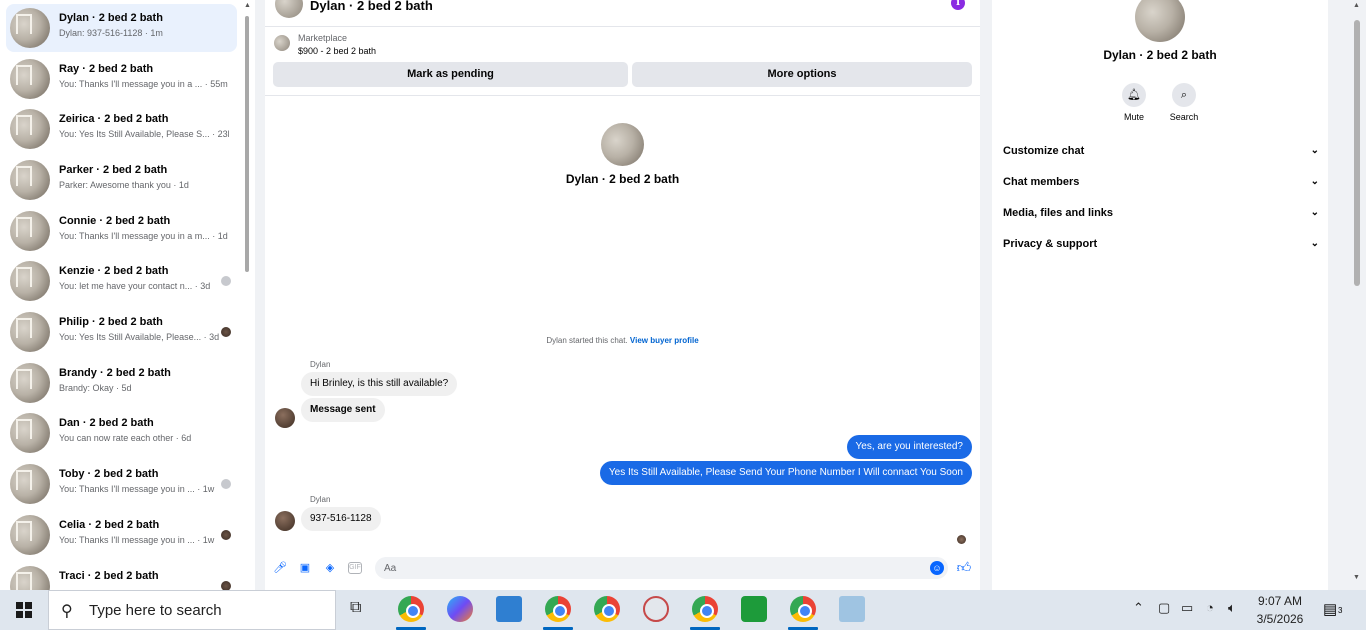  I want to click on taskbar-search: ⚲ Type here to search, so click(192, 610).